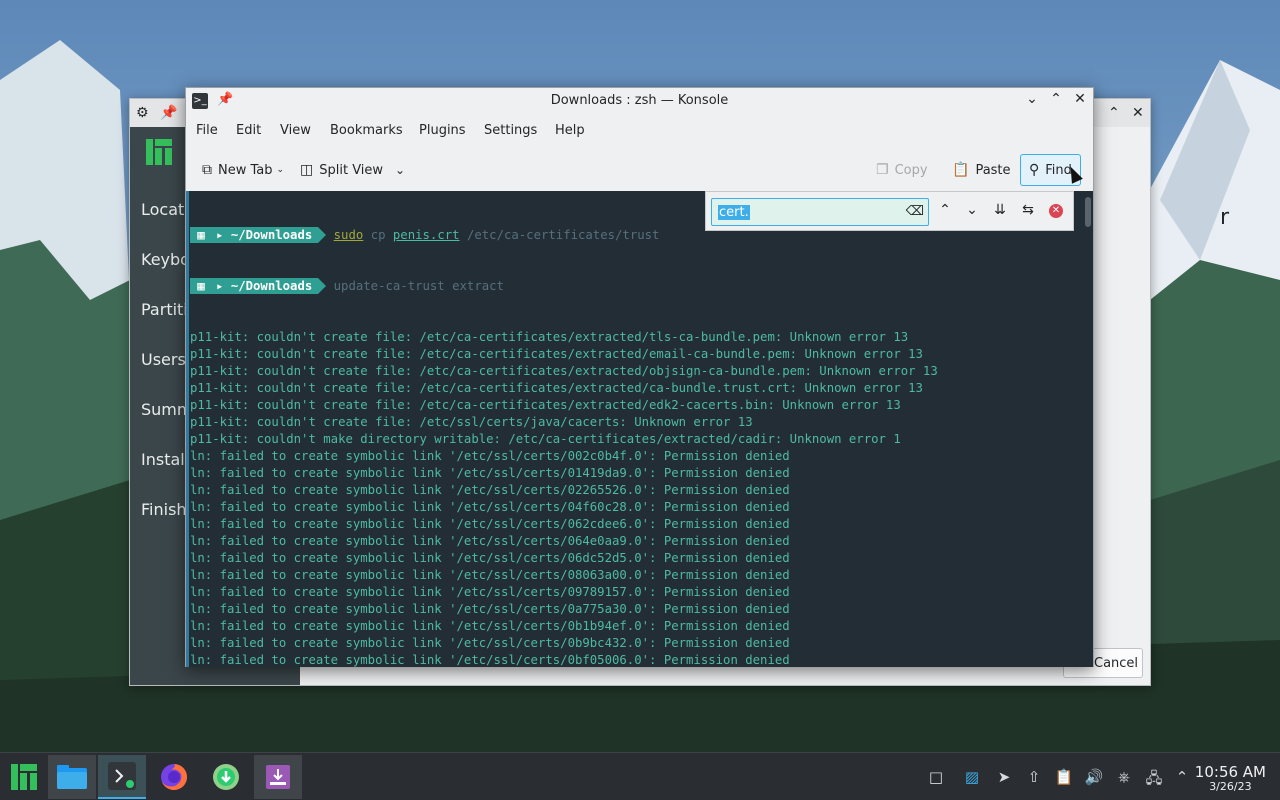 This screenshot has width=1280, height=800. I want to click on split-view-button: ◫ Split View ⌄, so click(352, 170).